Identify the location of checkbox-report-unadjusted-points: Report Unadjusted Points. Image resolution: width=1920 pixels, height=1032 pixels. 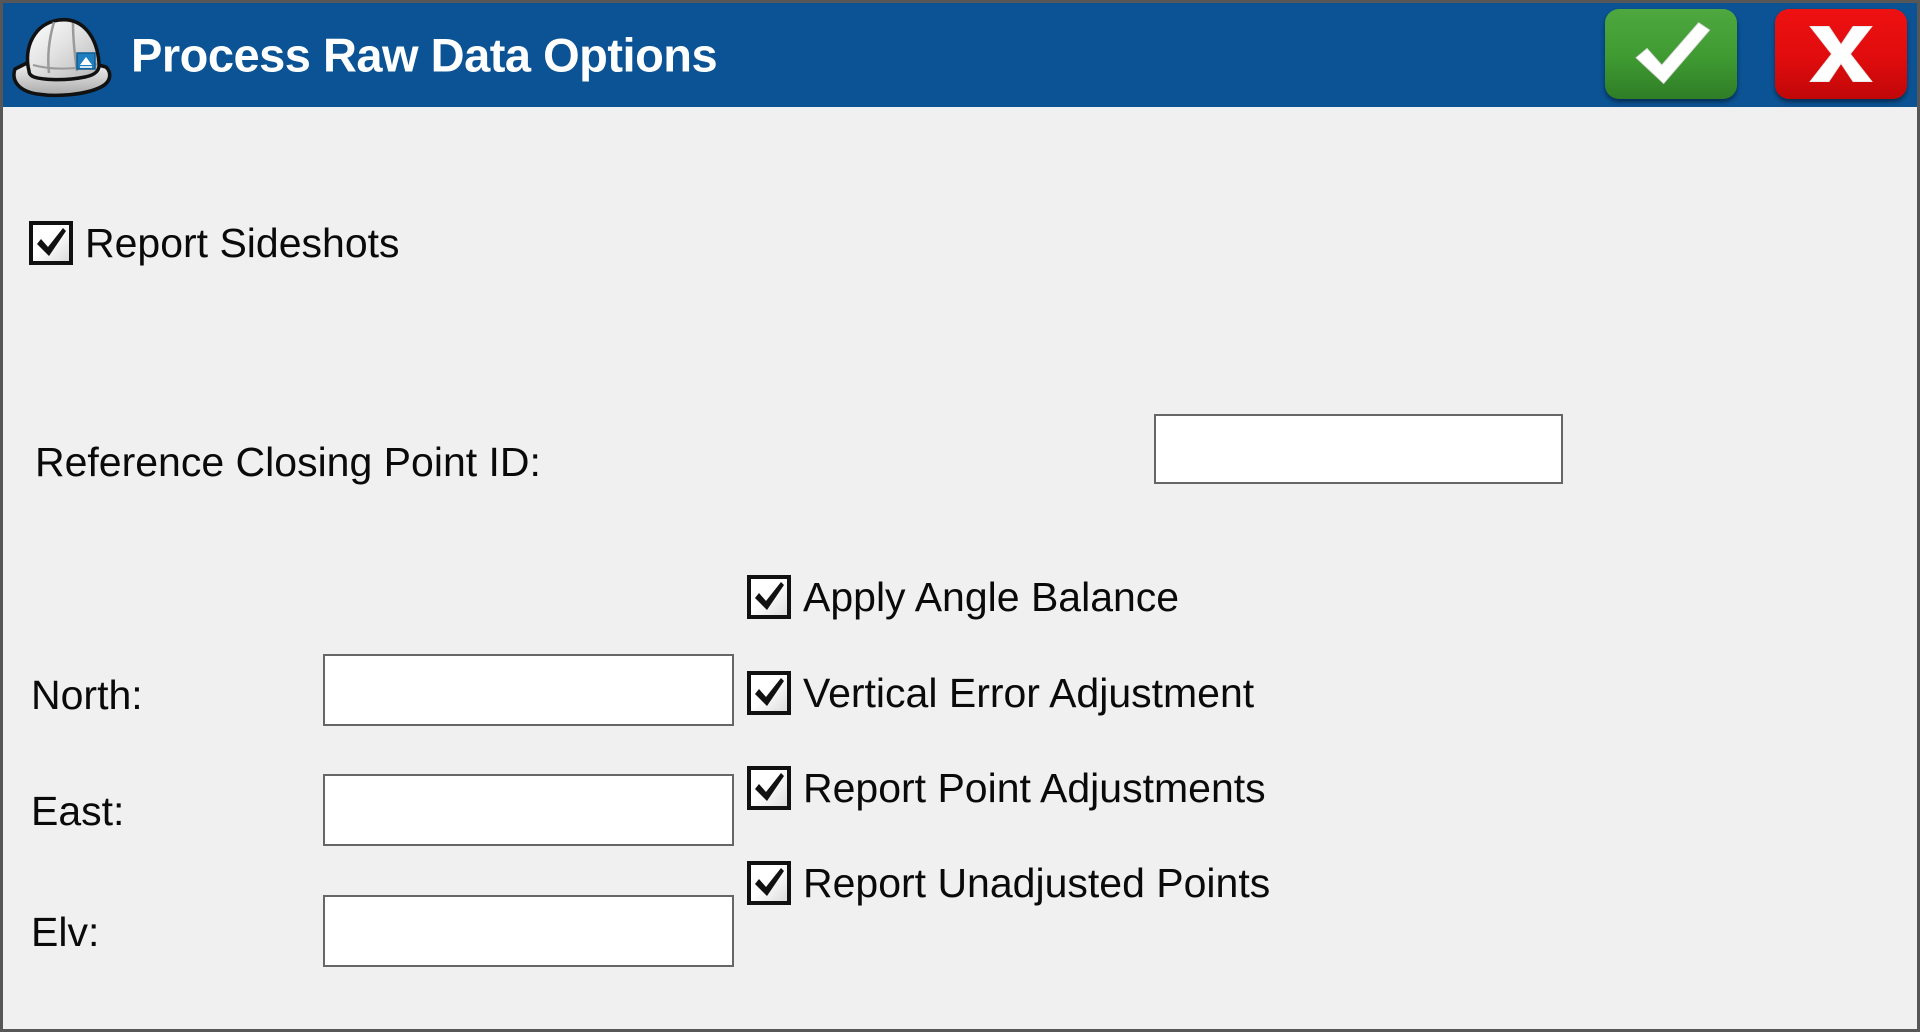
(1008, 883).